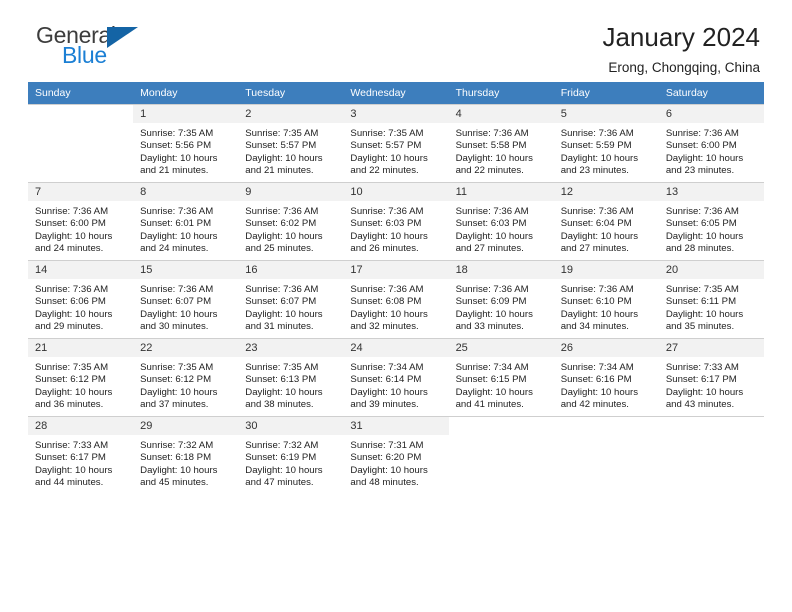 This screenshot has height=612, width=792. Describe the element at coordinates (489, 327) in the screenshot. I see `daylight-text-line2: and 33 minutes.` at that location.